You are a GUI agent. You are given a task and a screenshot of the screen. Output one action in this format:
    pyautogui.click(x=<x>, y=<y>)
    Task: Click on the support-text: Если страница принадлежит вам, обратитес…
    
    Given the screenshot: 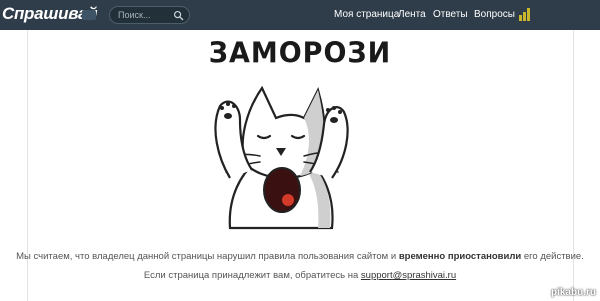 What is the action you would take?
    pyautogui.click(x=252, y=275)
    